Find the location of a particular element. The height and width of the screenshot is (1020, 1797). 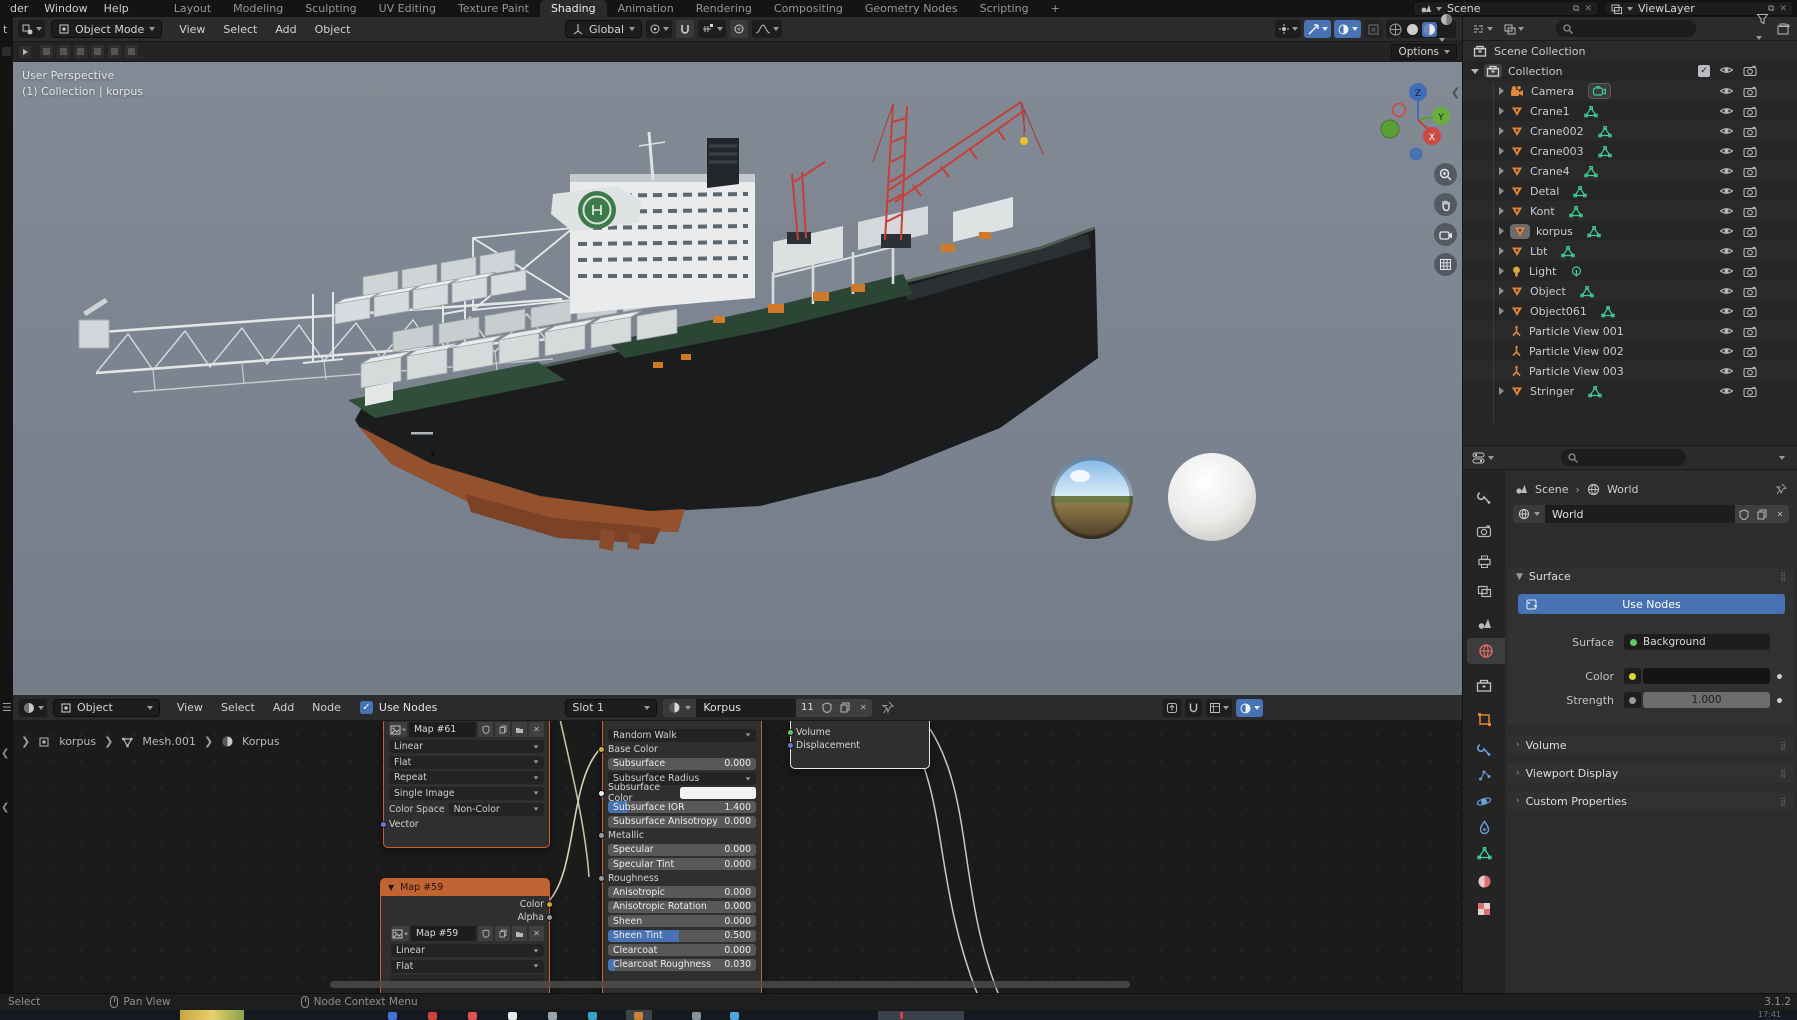

pan-hand-button is located at coordinates (1445, 204).